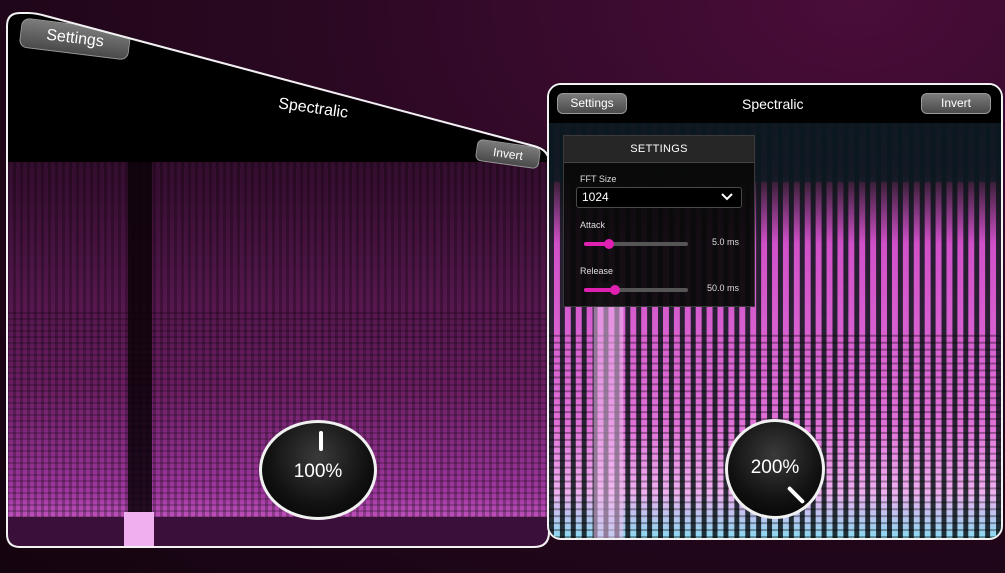  Describe the element at coordinates (636, 290) in the screenshot. I see `release-slider` at that location.